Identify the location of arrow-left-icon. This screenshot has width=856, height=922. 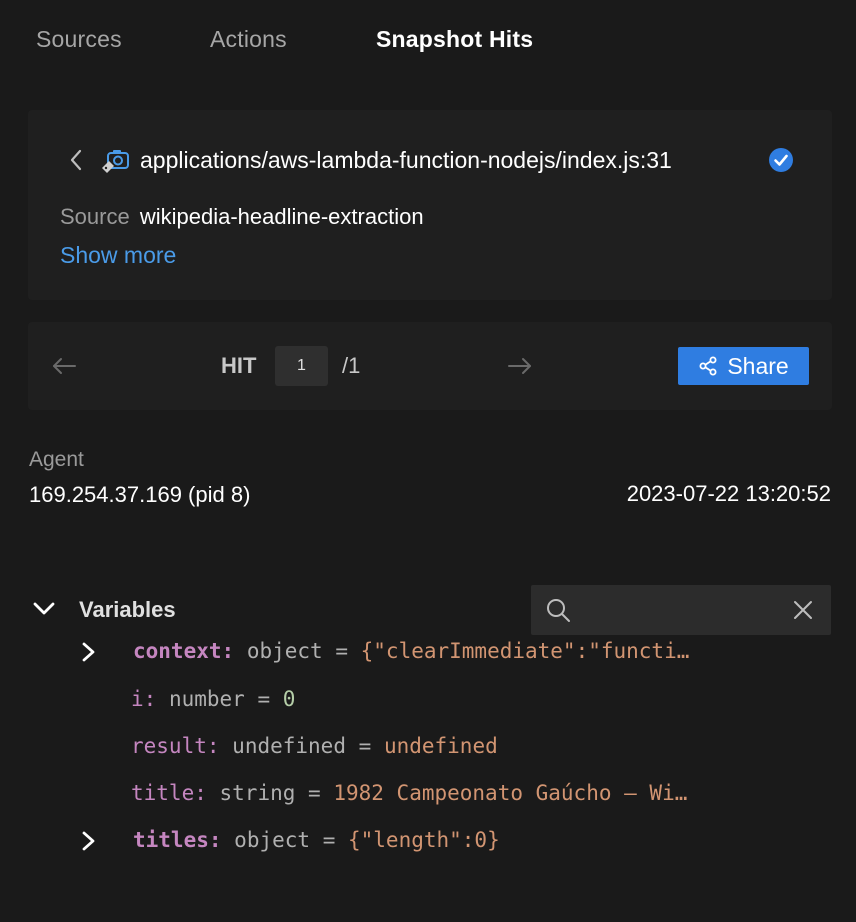
(64, 366).